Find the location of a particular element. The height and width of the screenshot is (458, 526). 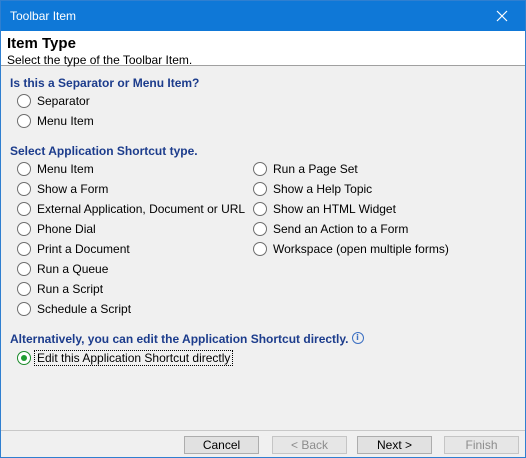

radio-external-app: External Application, Document or URL is located at coordinates (131, 209).